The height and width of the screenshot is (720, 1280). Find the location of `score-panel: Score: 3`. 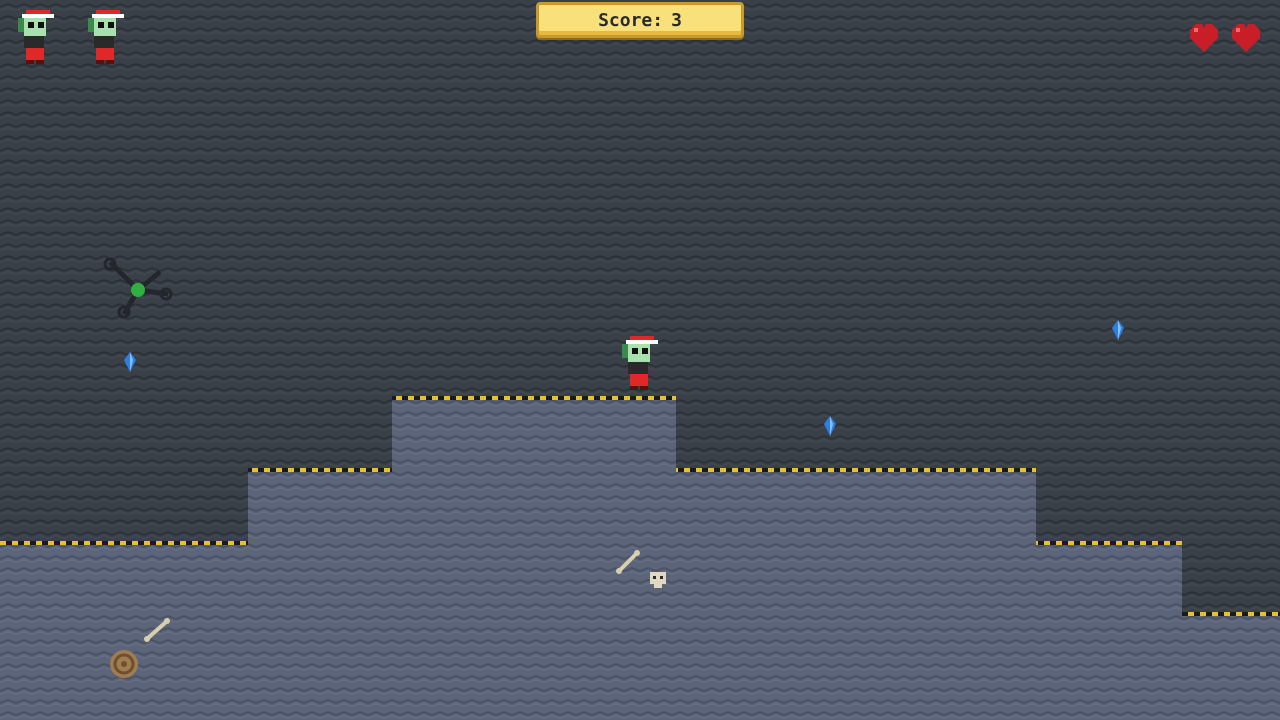

score-panel: Score: 3 is located at coordinates (640, 20).